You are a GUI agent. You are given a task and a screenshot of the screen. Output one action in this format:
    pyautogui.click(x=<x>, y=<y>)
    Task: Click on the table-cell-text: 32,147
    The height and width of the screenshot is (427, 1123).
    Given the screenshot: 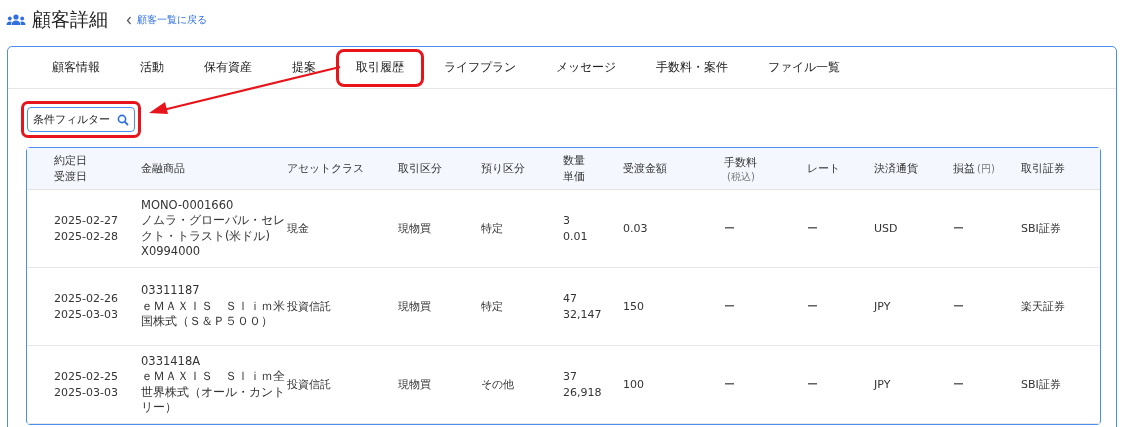 What is the action you would take?
    pyautogui.click(x=583, y=314)
    